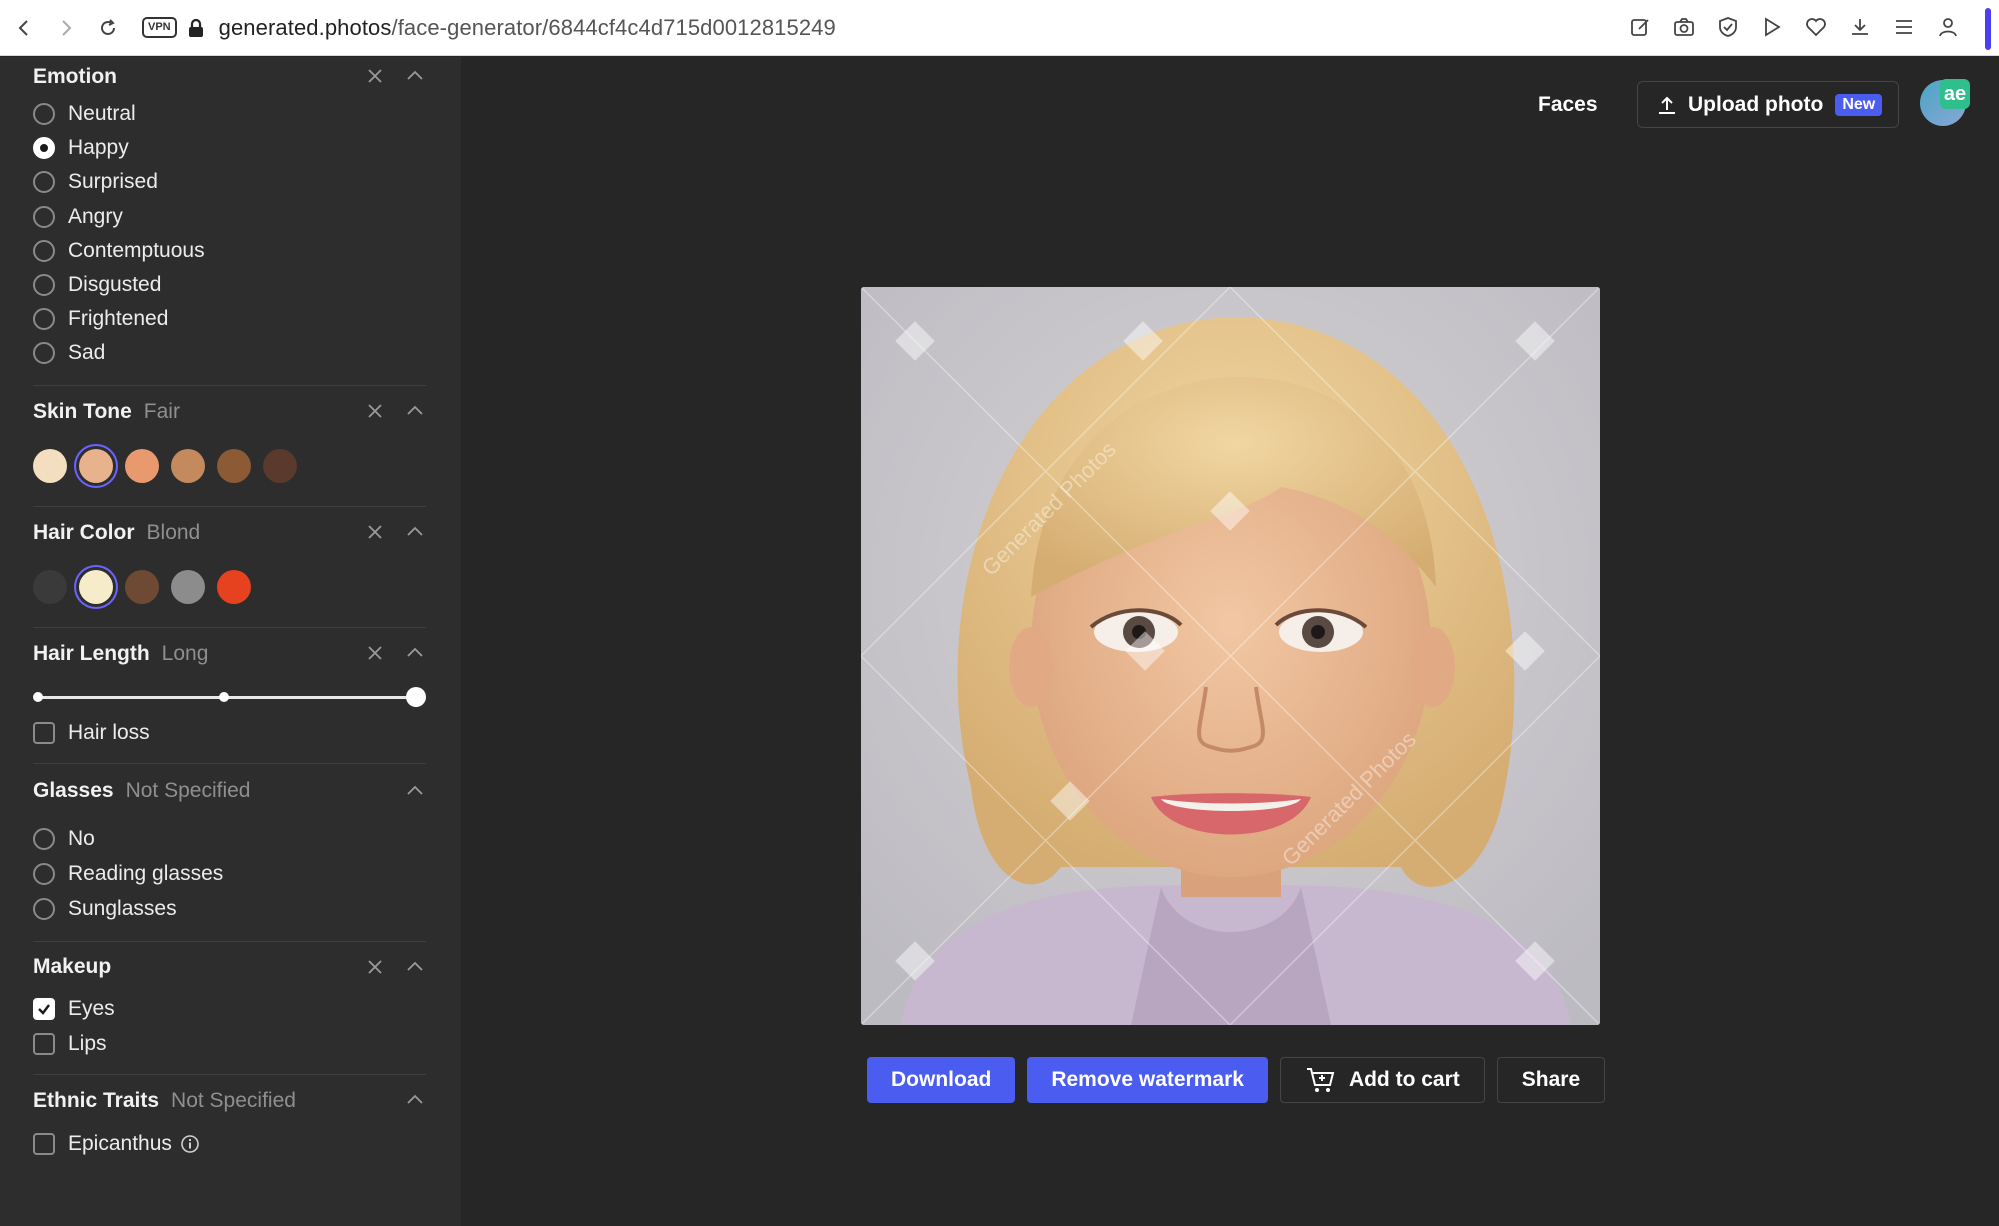 This screenshot has width=1999, height=1226. Describe the element at coordinates (96, 1100) in the screenshot. I see `ethnic-traits-title: Ethnic Traits` at that location.